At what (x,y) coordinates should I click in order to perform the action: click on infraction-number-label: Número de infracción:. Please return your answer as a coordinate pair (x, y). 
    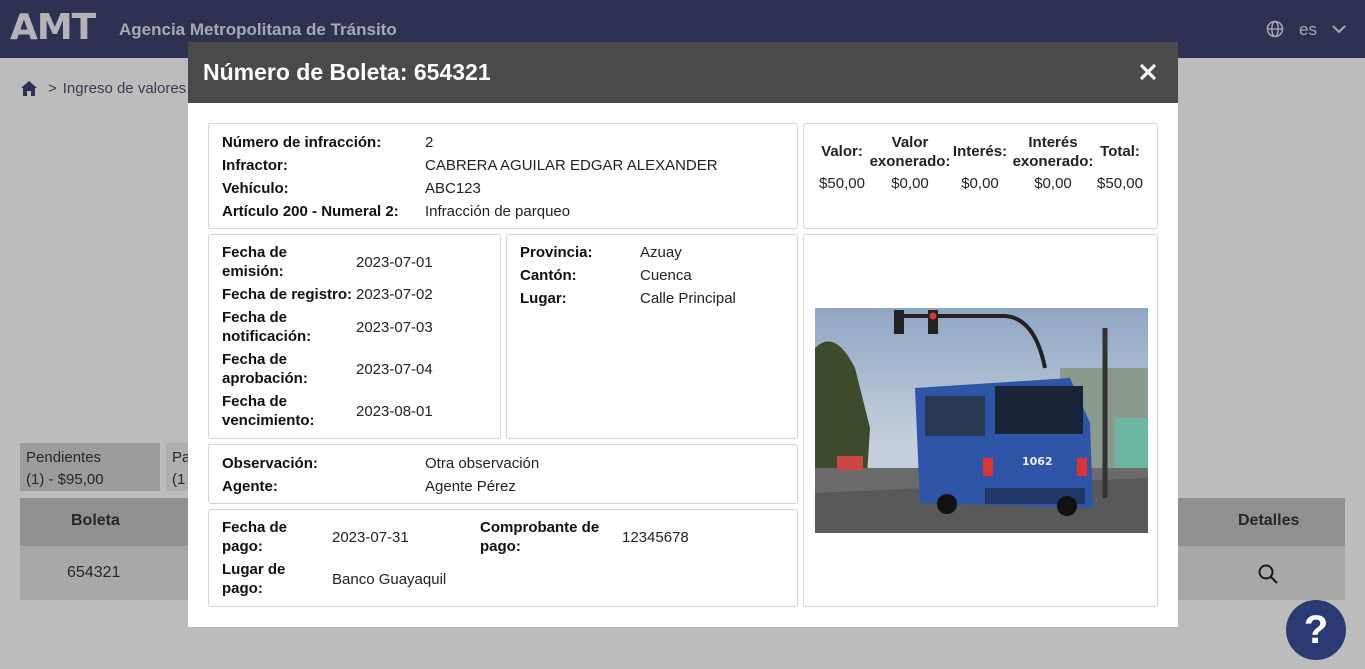
    Looking at the image, I should click on (302, 142).